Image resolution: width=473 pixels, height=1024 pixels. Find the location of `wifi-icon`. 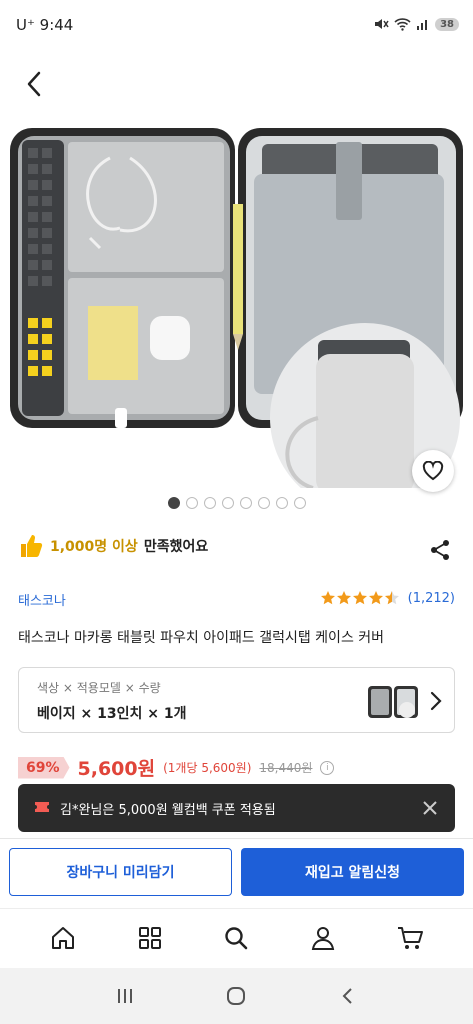

wifi-icon is located at coordinates (402, 24).